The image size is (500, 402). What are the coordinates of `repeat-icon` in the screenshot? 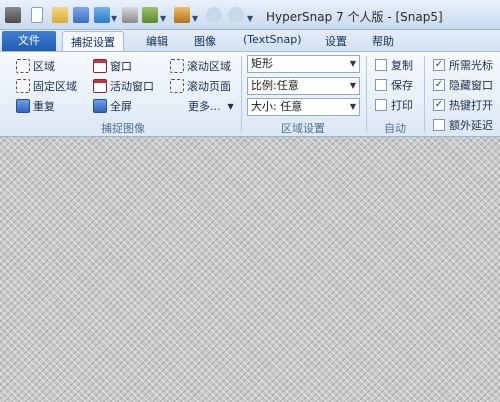 It's located at (23, 106).